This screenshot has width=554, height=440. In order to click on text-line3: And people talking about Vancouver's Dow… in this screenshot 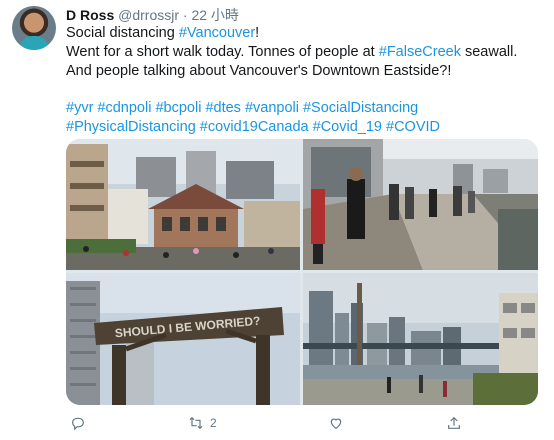, I will do `click(259, 71)`.